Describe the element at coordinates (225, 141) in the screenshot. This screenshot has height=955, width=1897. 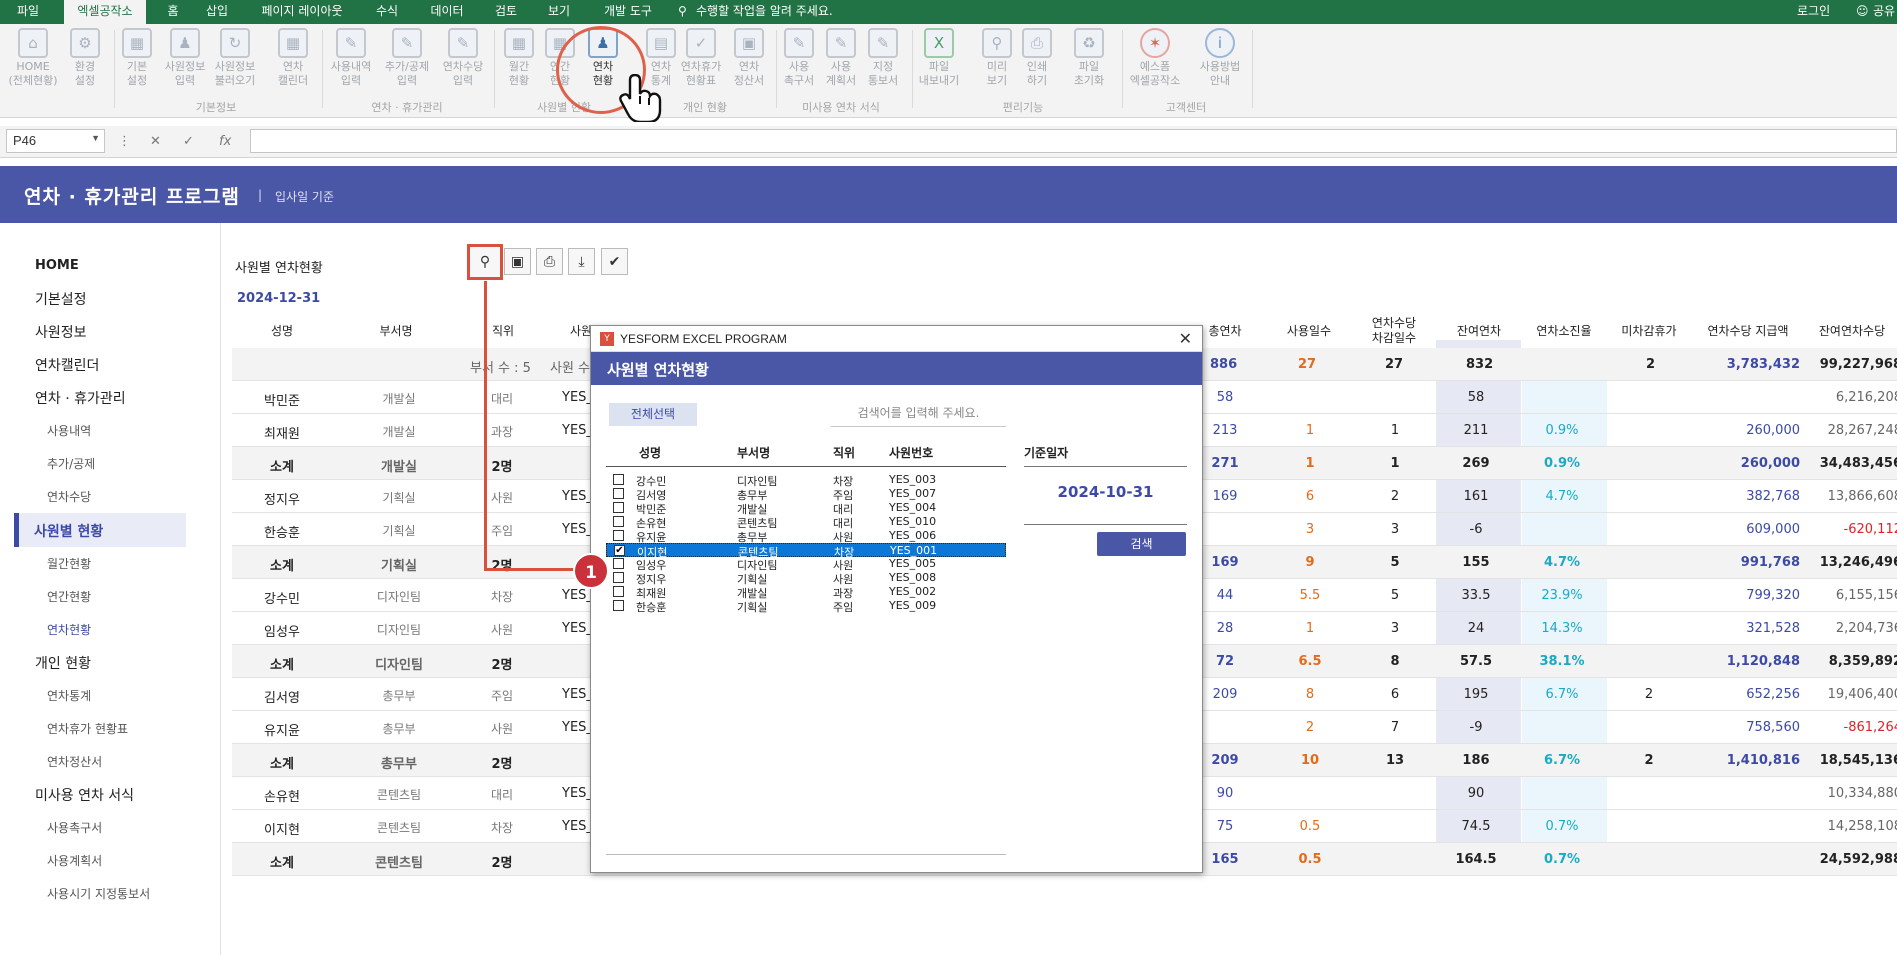
I see `function-icon: fx` at that location.